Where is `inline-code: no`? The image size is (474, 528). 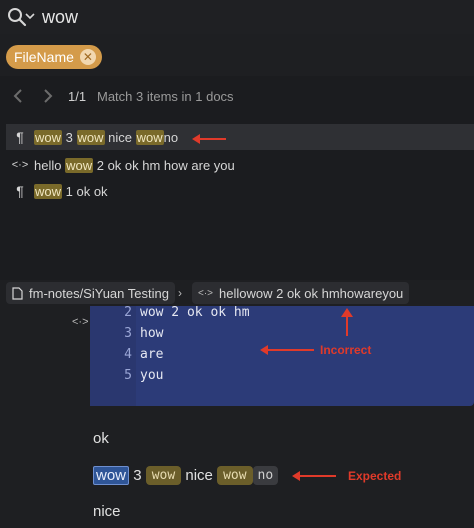
inline-code: no is located at coordinates (265, 475).